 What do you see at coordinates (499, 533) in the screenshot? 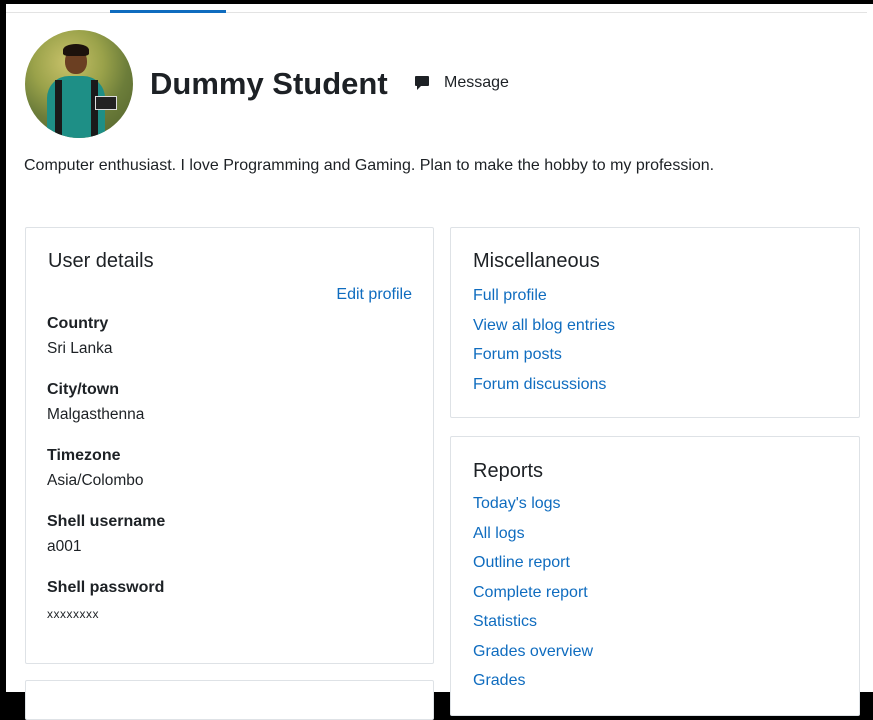
I see `all-logs-link: All logs` at bounding box center [499, 533].